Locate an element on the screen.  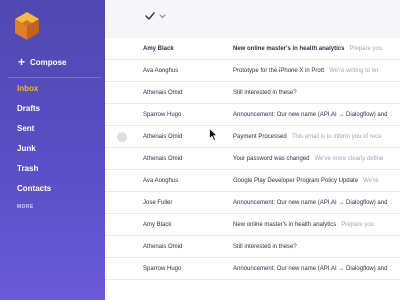
toolbar is located at coordinates (252, 19).